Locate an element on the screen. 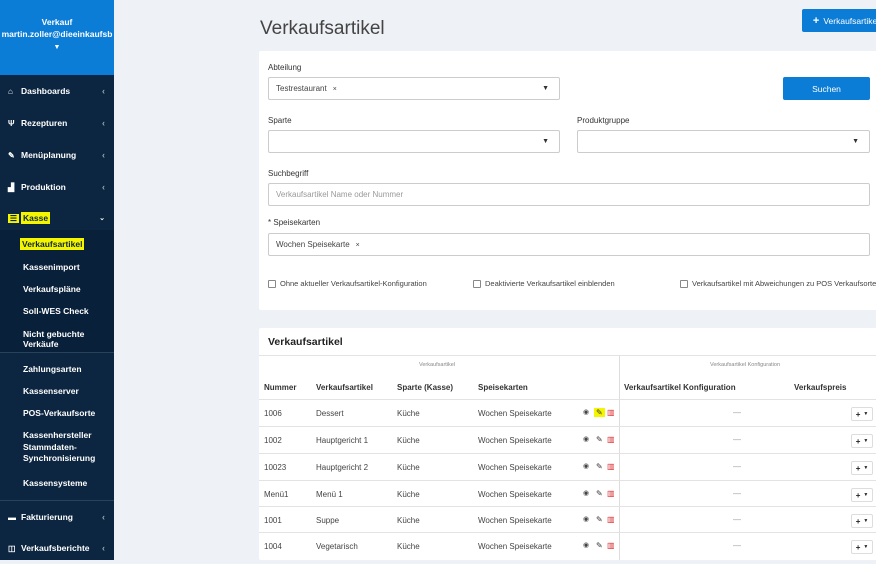 This screenshot has height=564, width=876. sidebar-item-dashboards: ⌂ Dashboards ‹ is located at coordinates (57, 91).